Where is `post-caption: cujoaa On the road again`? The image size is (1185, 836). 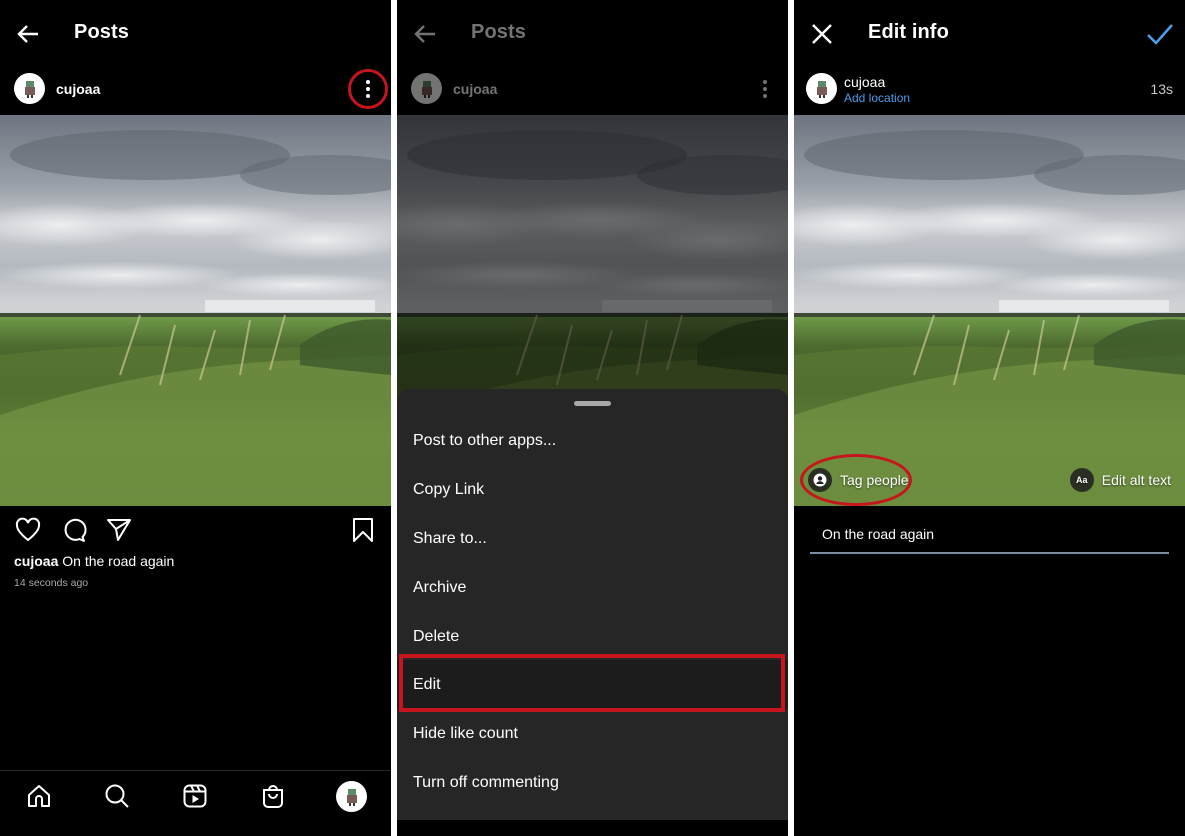 post-caption: cujoaa On the road again is located at coordinates (94, 561).